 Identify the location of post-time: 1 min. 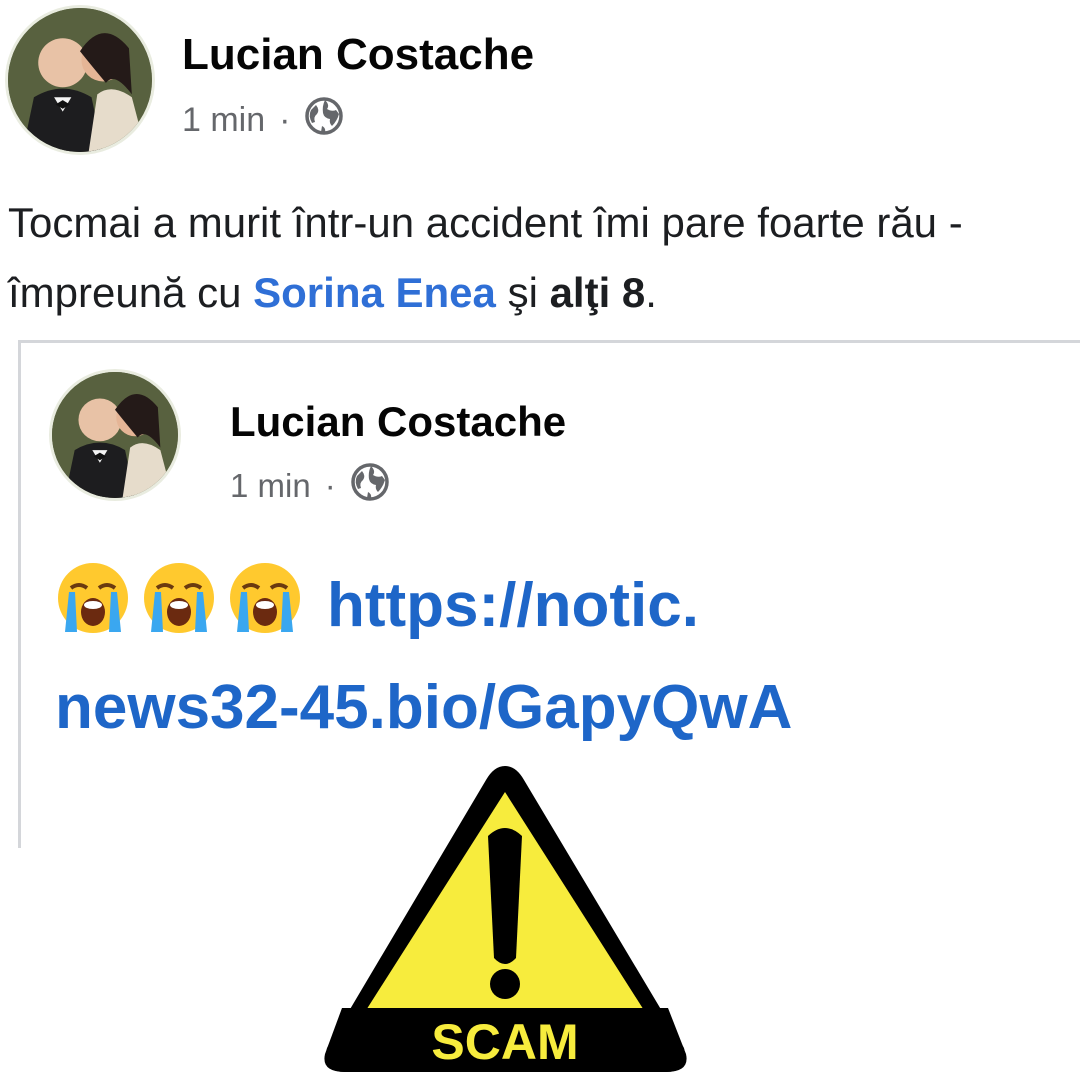
(223, 120).